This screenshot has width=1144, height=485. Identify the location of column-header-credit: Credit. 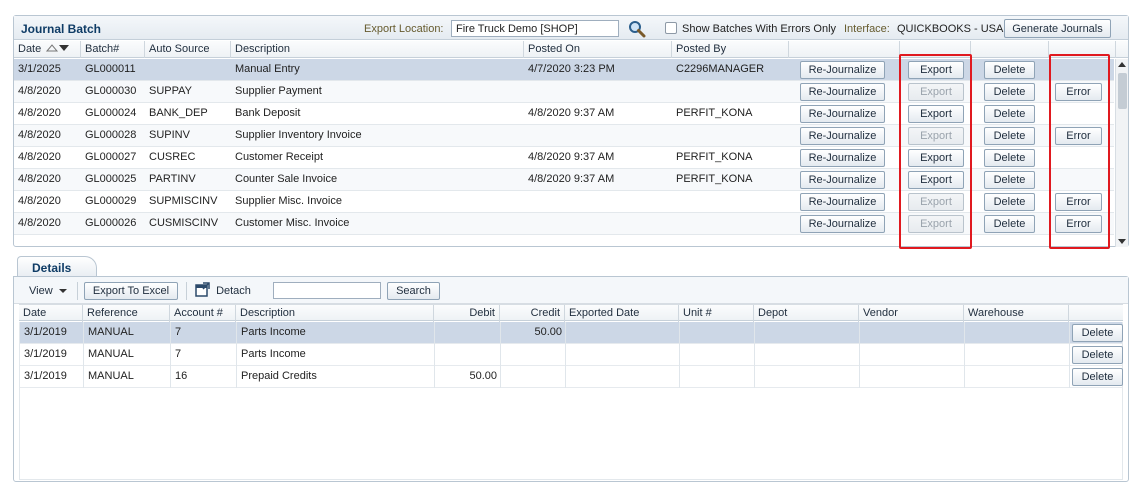
(532, 313).